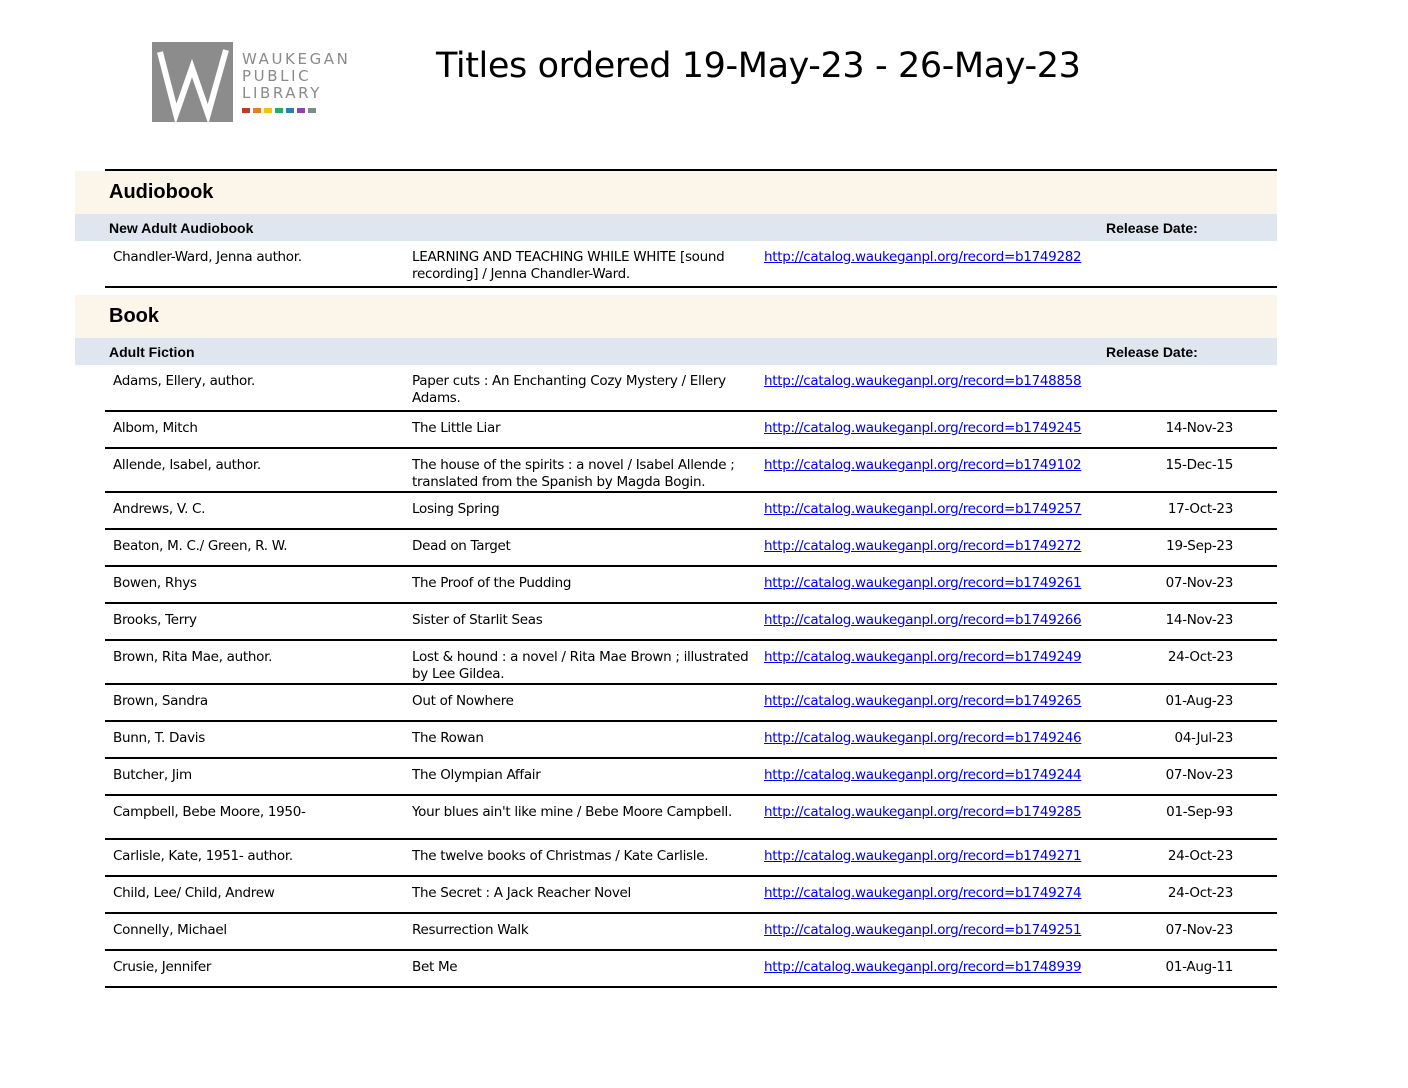 The image size is (1408, 1088). Describe the element at coordinates (152, 351) in the screenshot. I see `category-name: Adult Fiction` at that location.